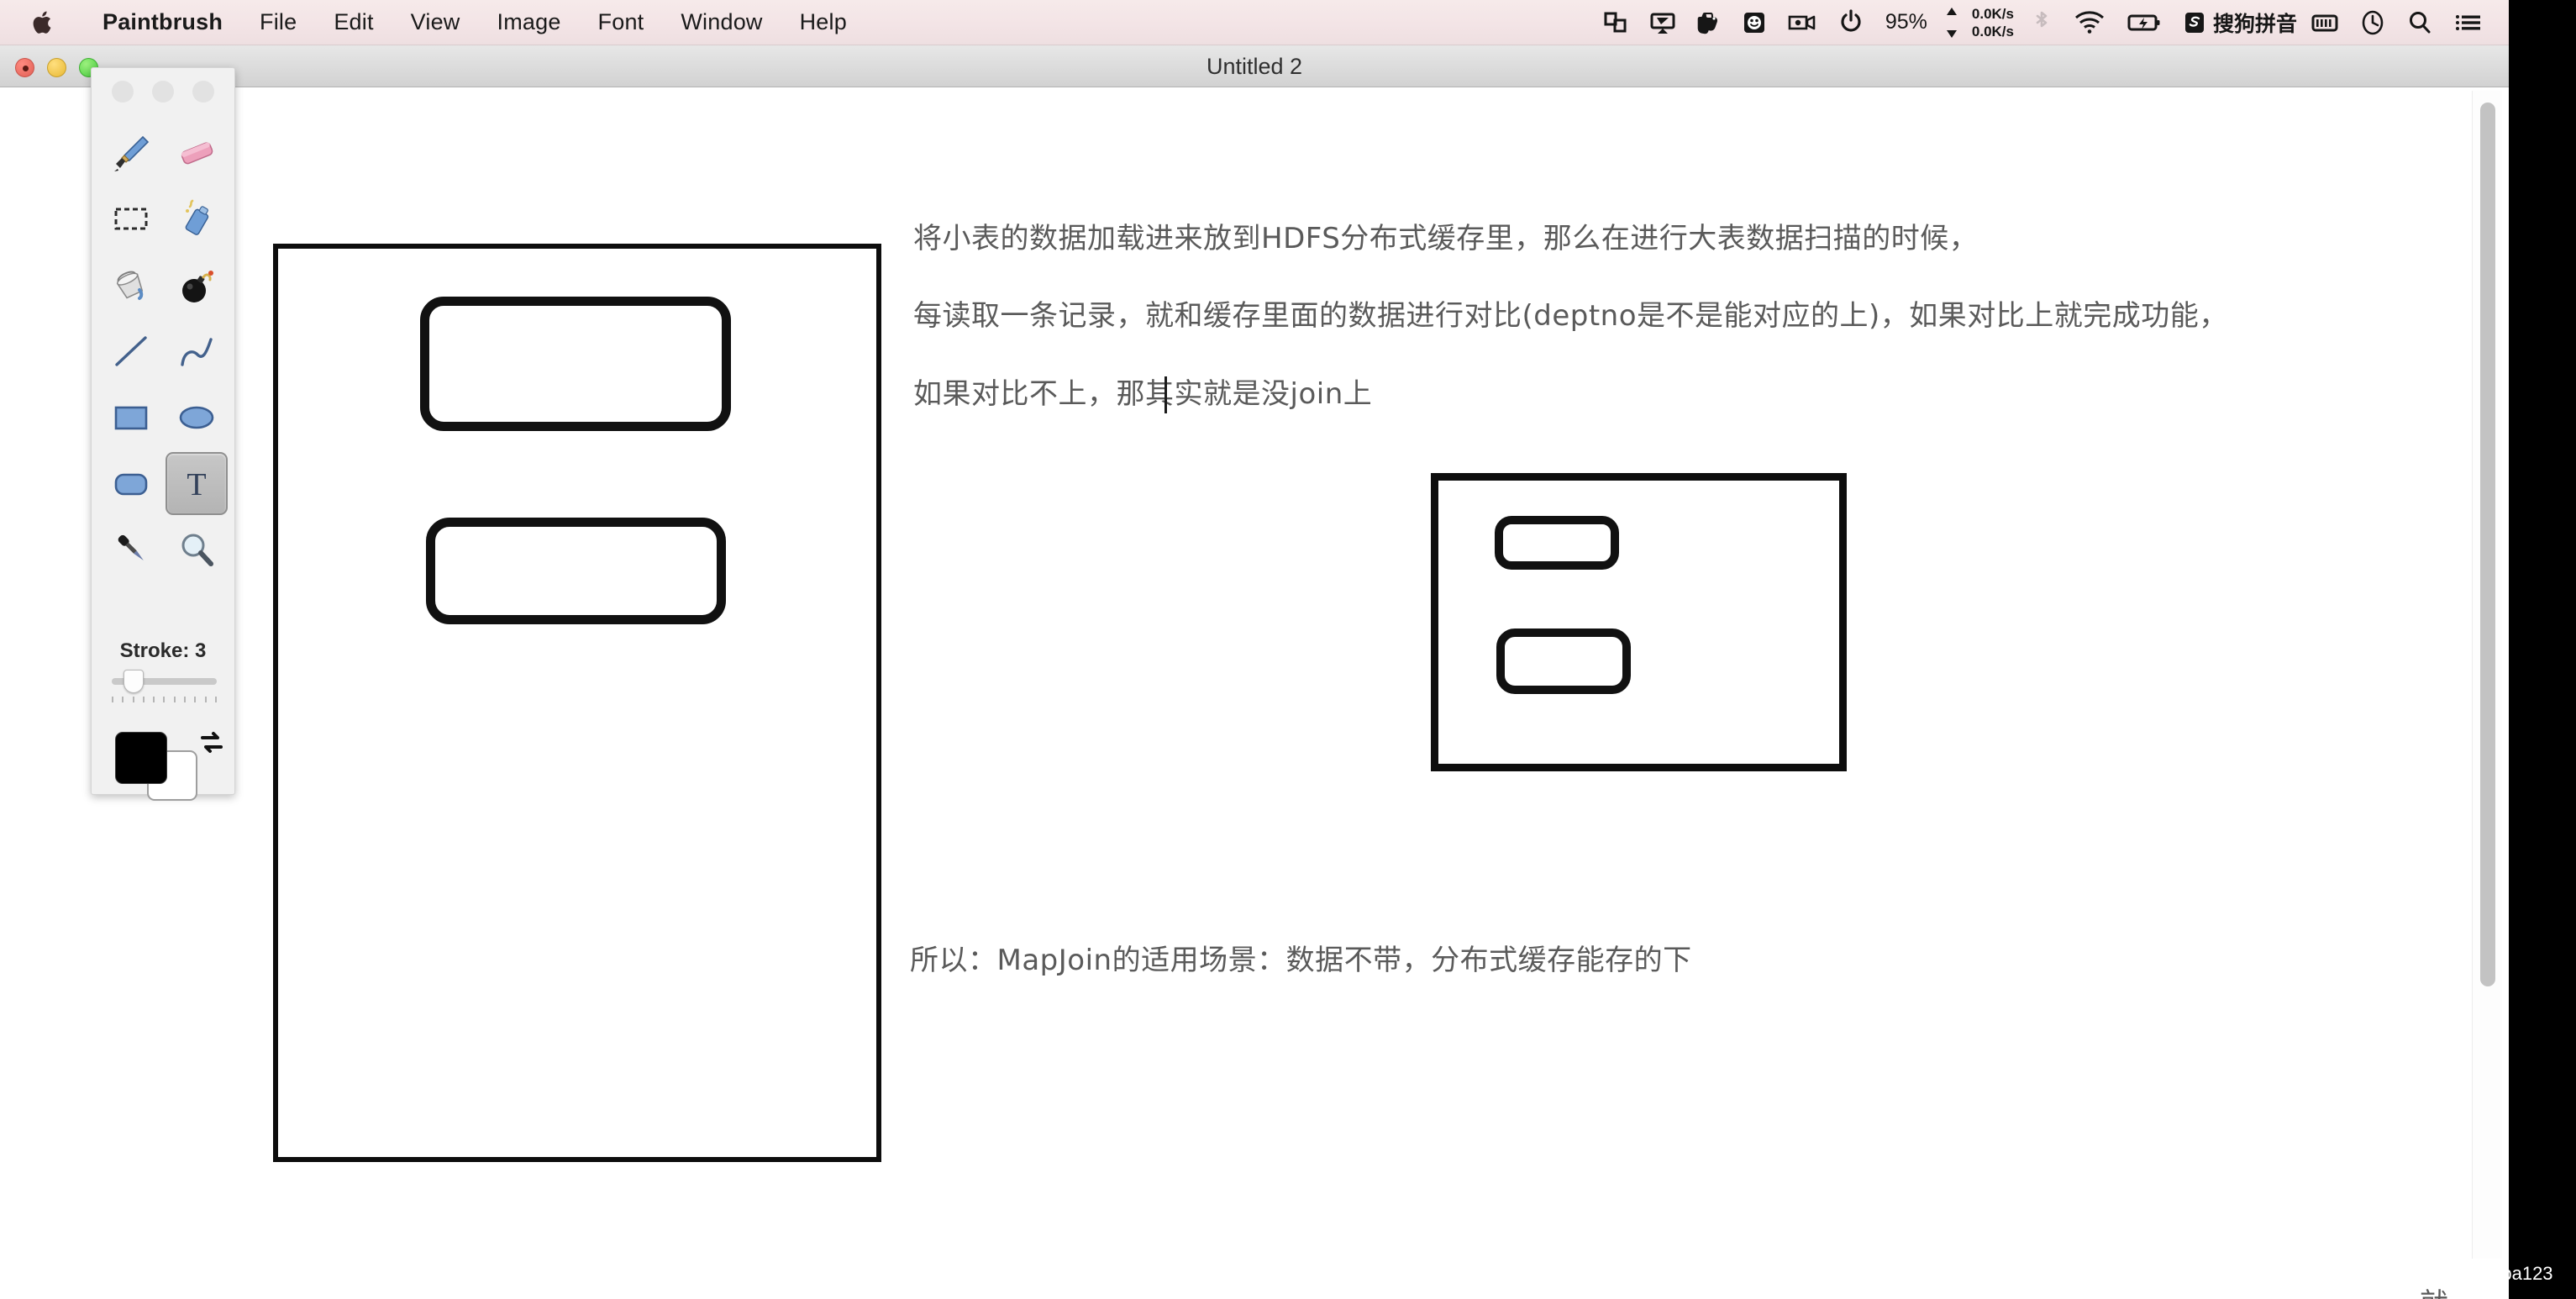 This screenshot has width=2576, height=1299. I want to click on sogou-label: 搜狗拼音, so click(2254, 24).